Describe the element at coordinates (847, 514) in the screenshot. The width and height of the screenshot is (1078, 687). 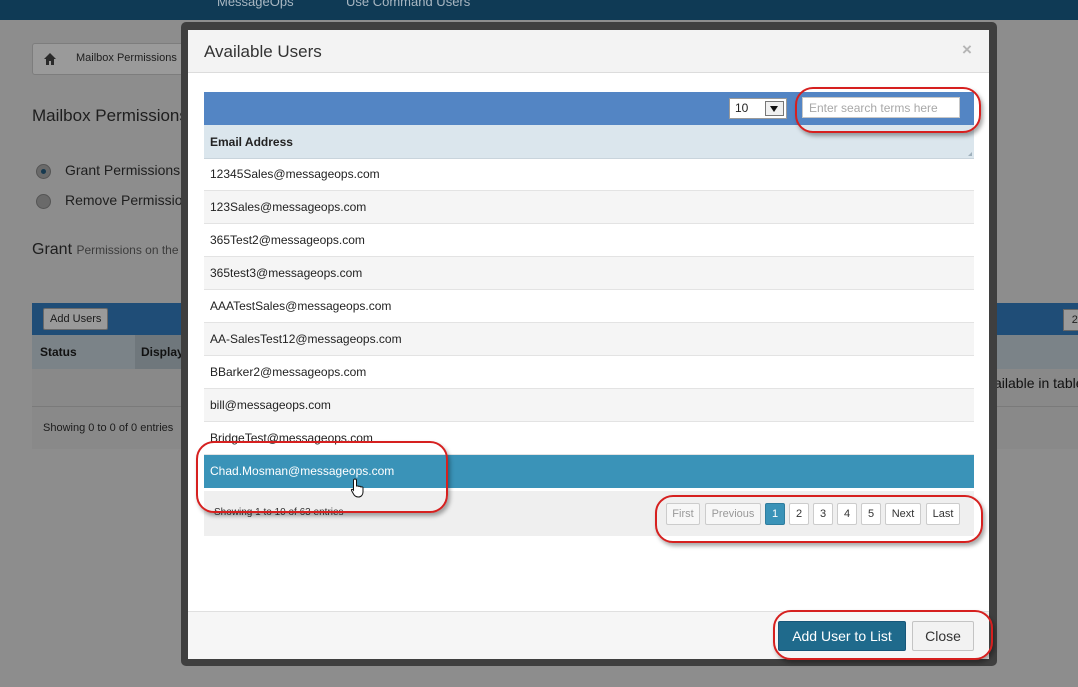
I see `page-button-4: 4` at that location.